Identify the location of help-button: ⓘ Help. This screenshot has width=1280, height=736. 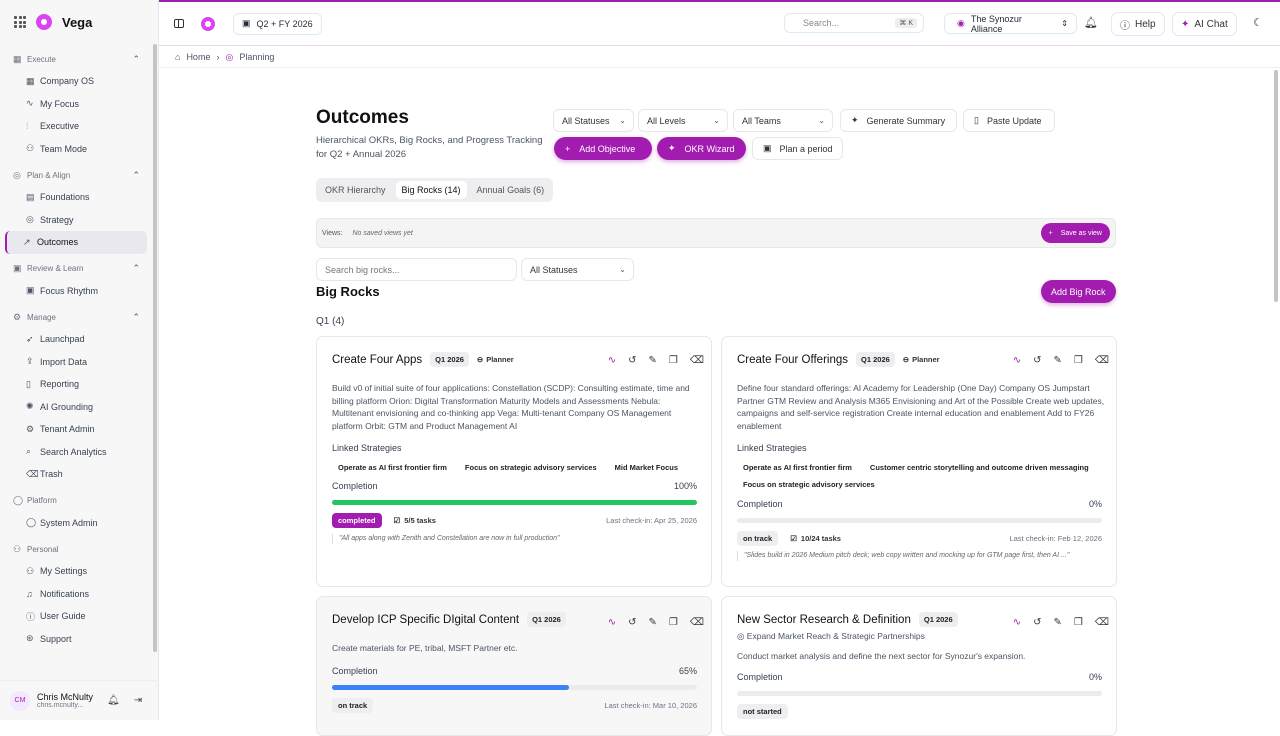
(1138, 24).